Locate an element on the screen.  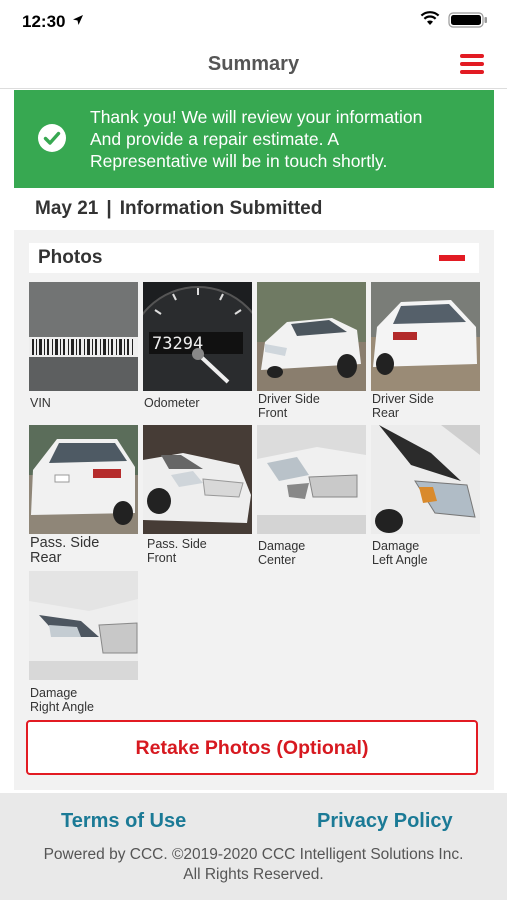
photo-caption: Pass. Side Rear is located at coordinates (86, 551).